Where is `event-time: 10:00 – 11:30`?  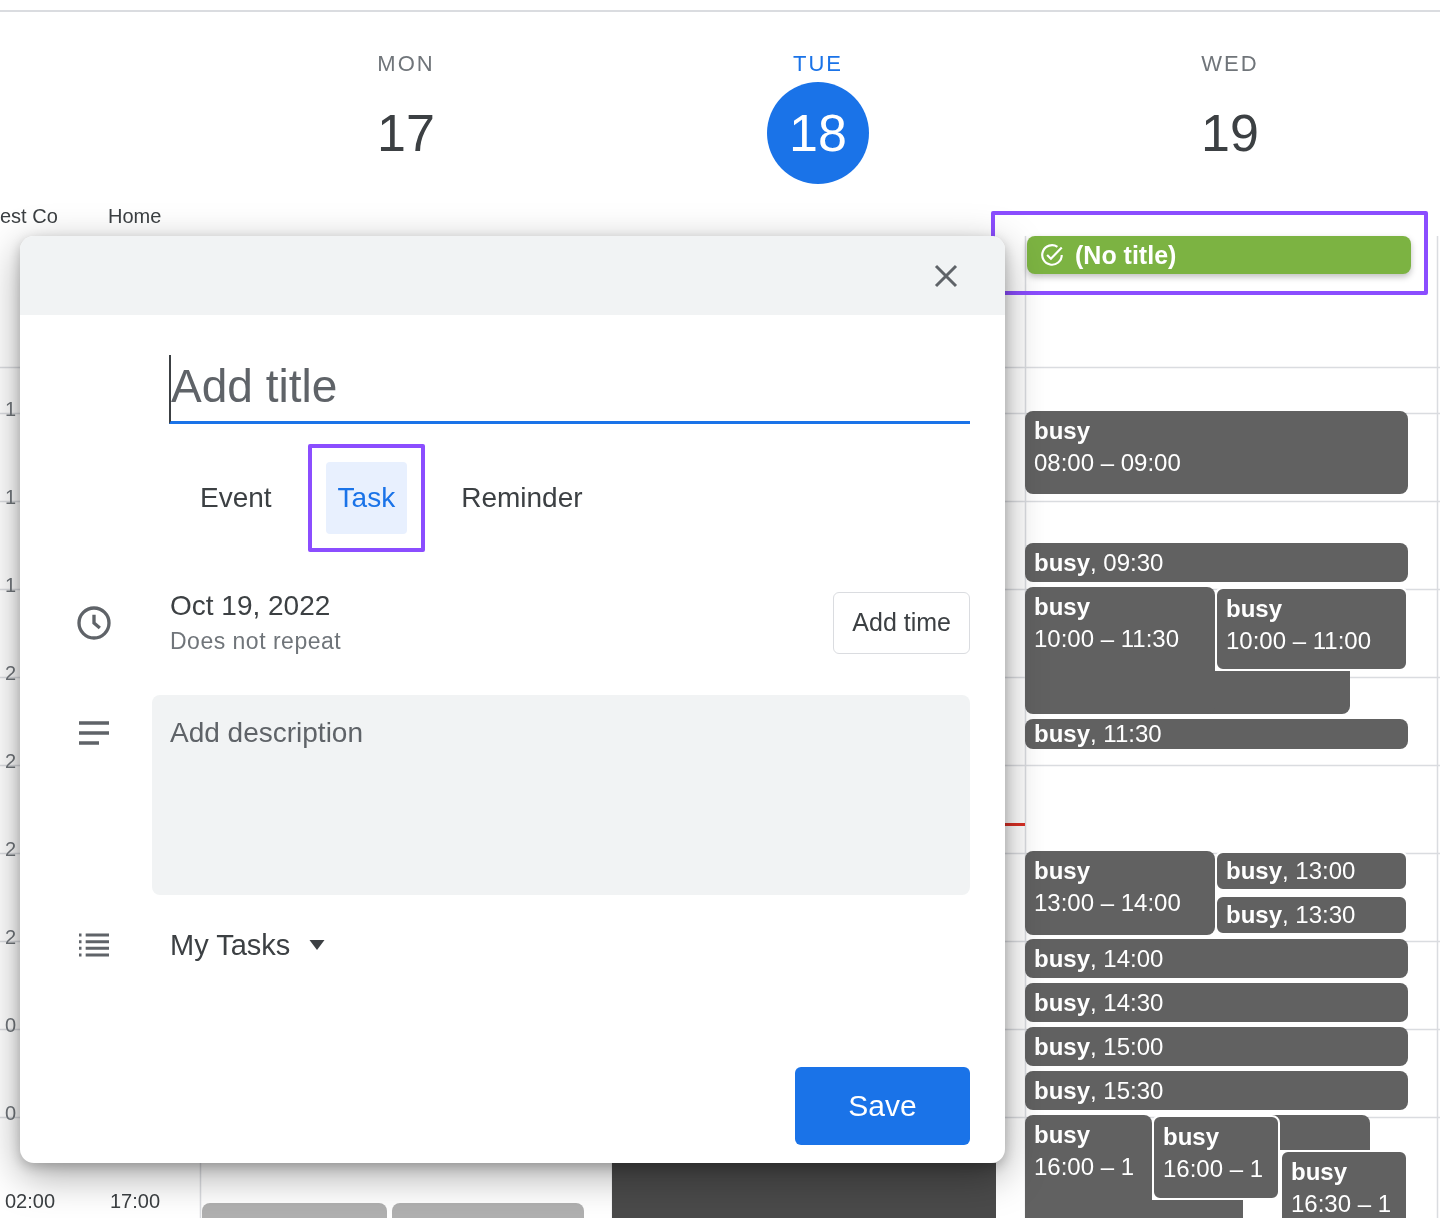
event-time: 10:00 – 11:30 is located at coordinates (1107, 639).